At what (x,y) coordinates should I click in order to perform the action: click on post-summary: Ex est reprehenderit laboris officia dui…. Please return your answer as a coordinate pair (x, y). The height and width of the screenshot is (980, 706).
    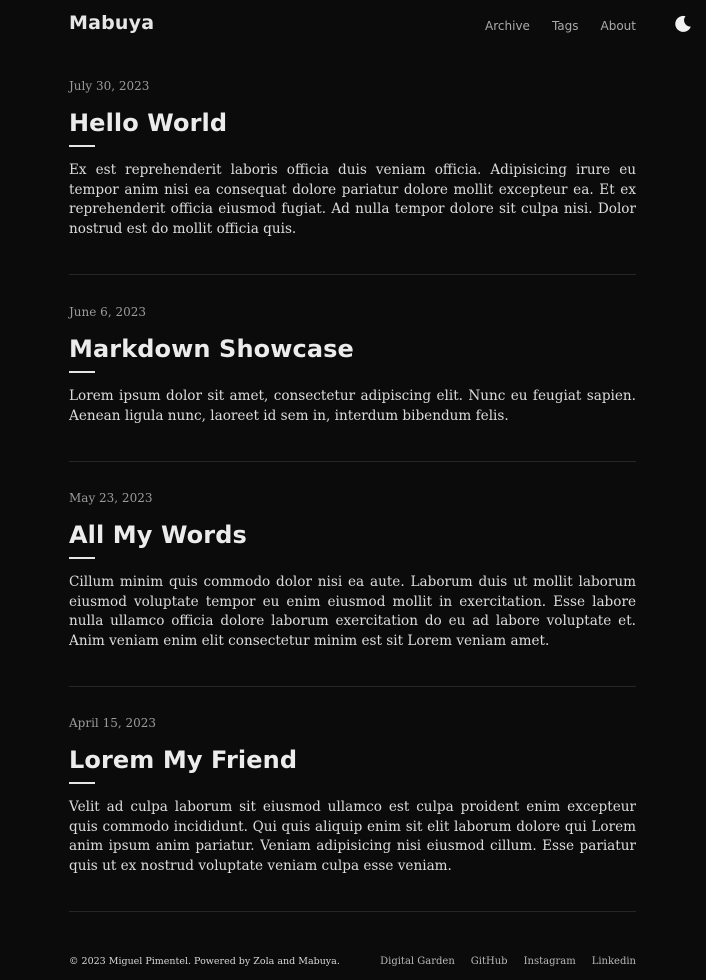
    Looking at the image, I should click on (352, 199).